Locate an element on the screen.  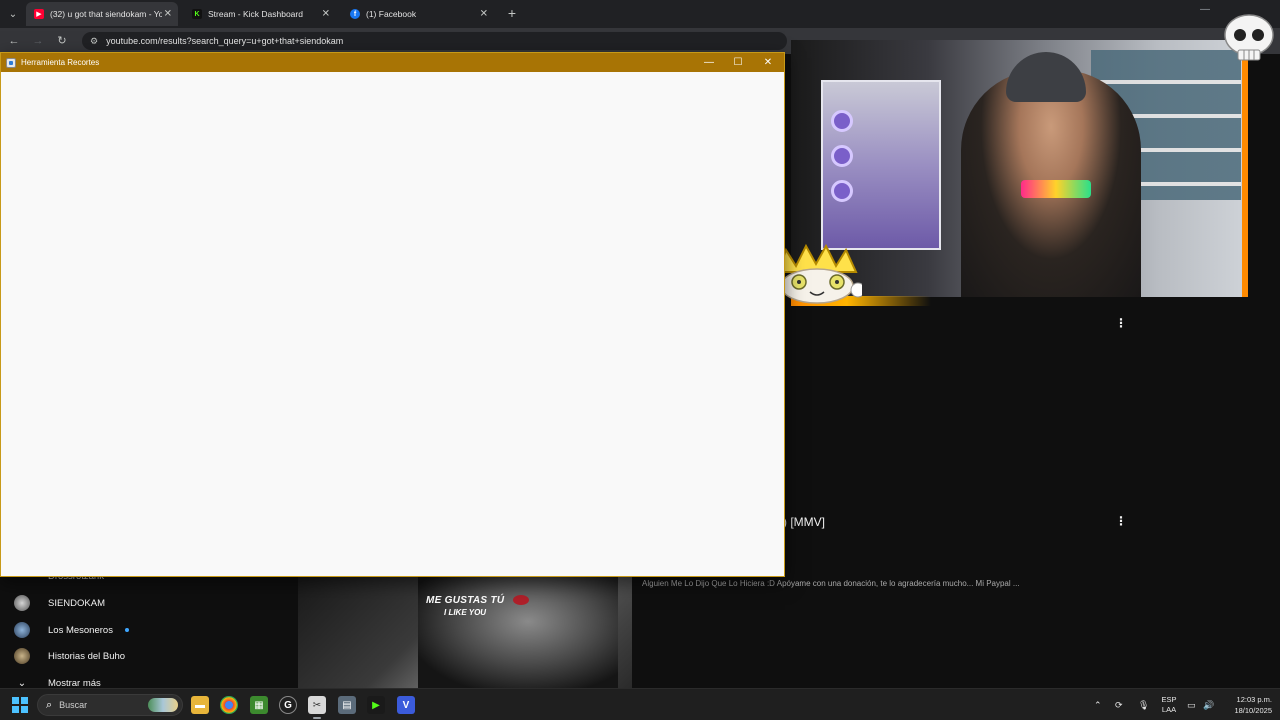
video-thumbnail: ME GUSTAS TÚ I LIKE YOU is located at coordinates (465, 632).